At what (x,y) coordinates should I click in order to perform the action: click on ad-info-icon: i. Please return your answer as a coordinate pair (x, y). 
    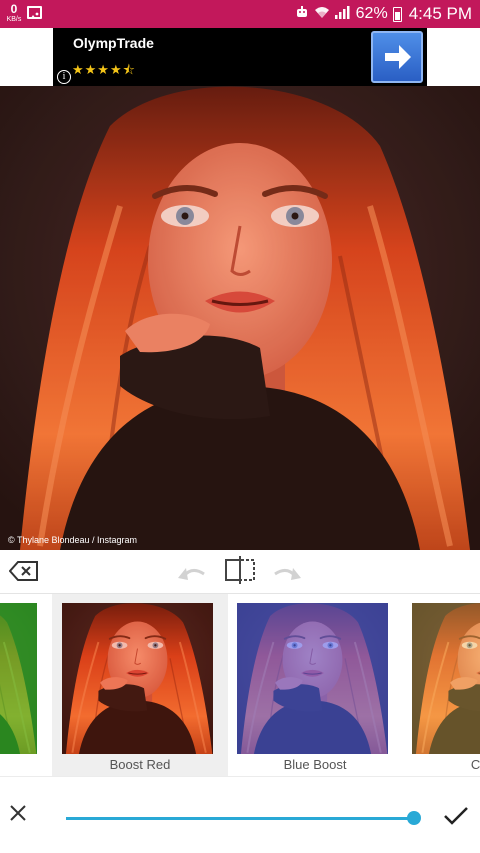
    Looking at the image, I should click on (64, 77).